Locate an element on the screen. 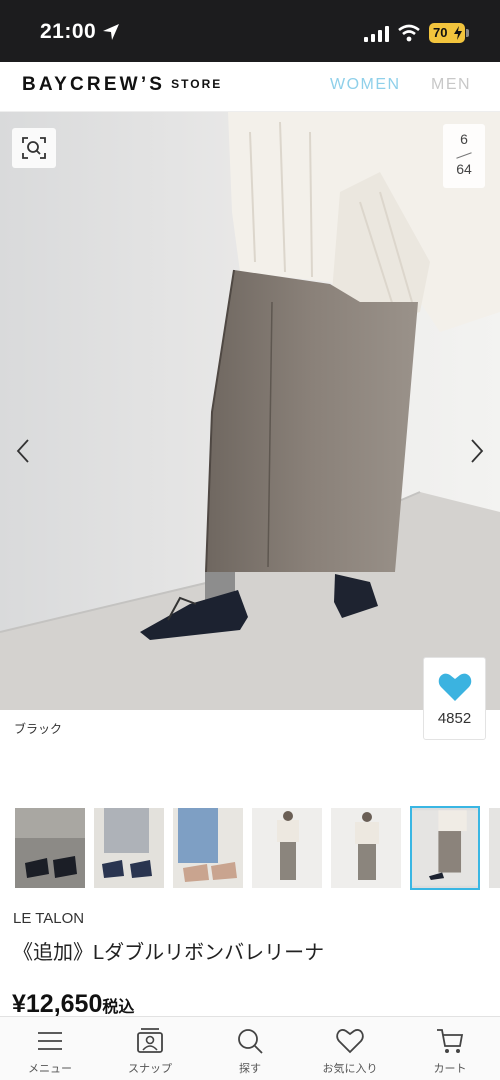 Image resolution: width=500 pixels, height=1080 pixels. chevron-left-icon is located at coordinates (22, 451).